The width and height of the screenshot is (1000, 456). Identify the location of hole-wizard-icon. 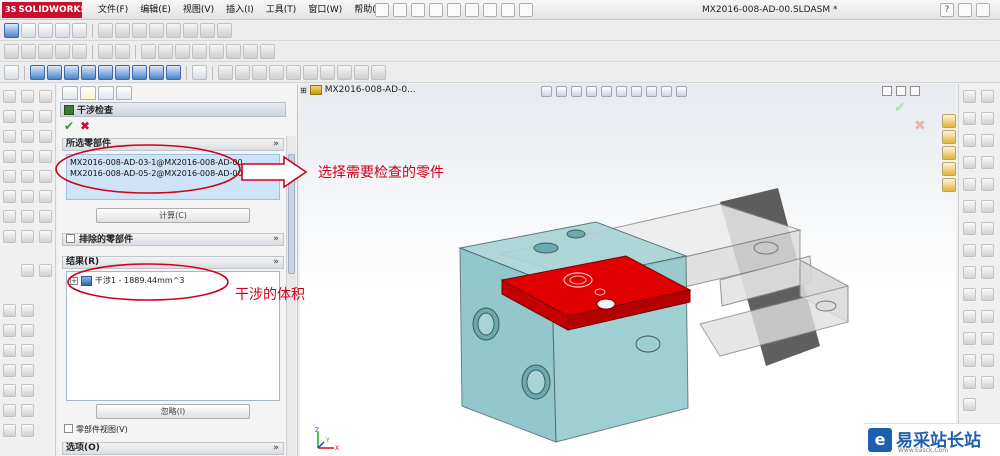
(378, 72).